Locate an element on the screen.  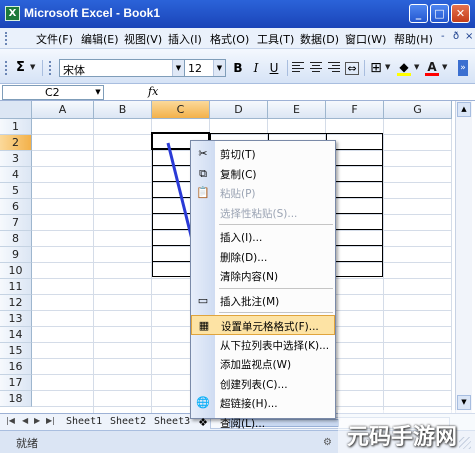
align-center-icon is located at coordinates (316, 67).